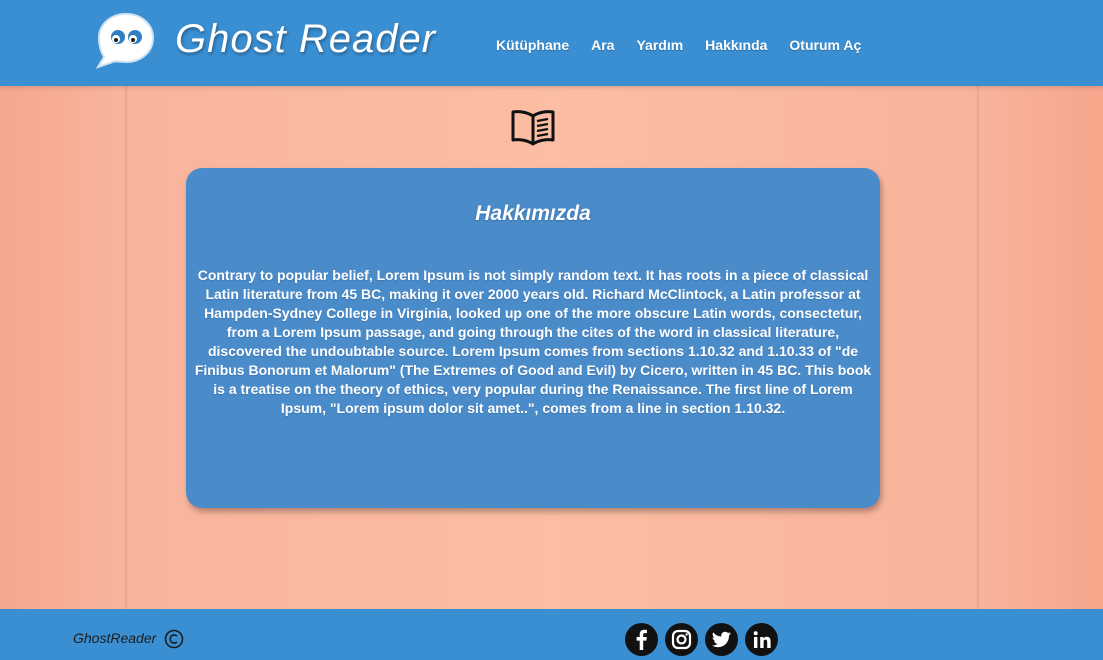 The image size is (1103, 660). I want to click on twitter-icon, so click(721, 639).